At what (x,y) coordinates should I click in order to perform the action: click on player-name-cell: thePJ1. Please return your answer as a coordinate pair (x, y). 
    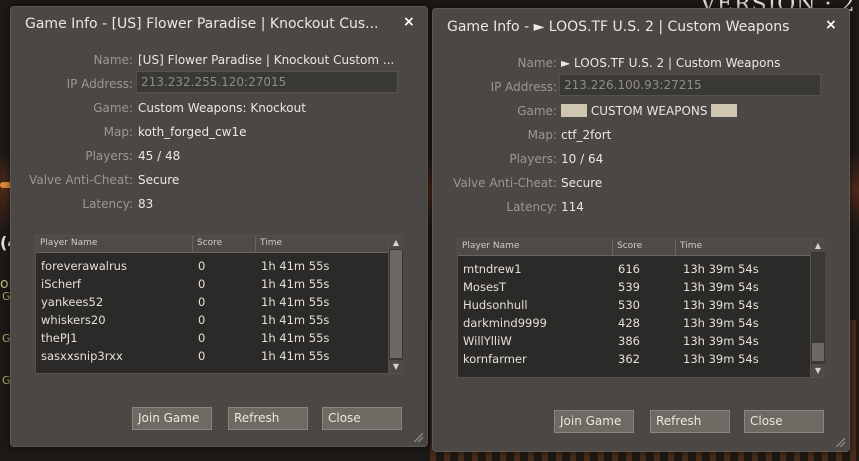
    Looking at the image, I should click on (59, 338).